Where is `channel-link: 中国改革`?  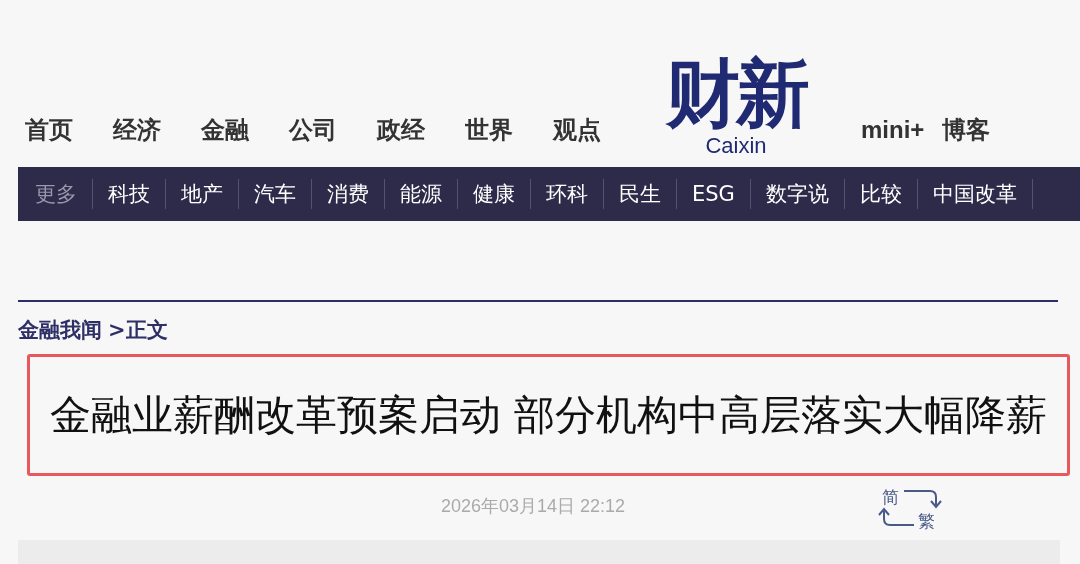 channel-link: 中国改革 is located at coordinates (975, 194).